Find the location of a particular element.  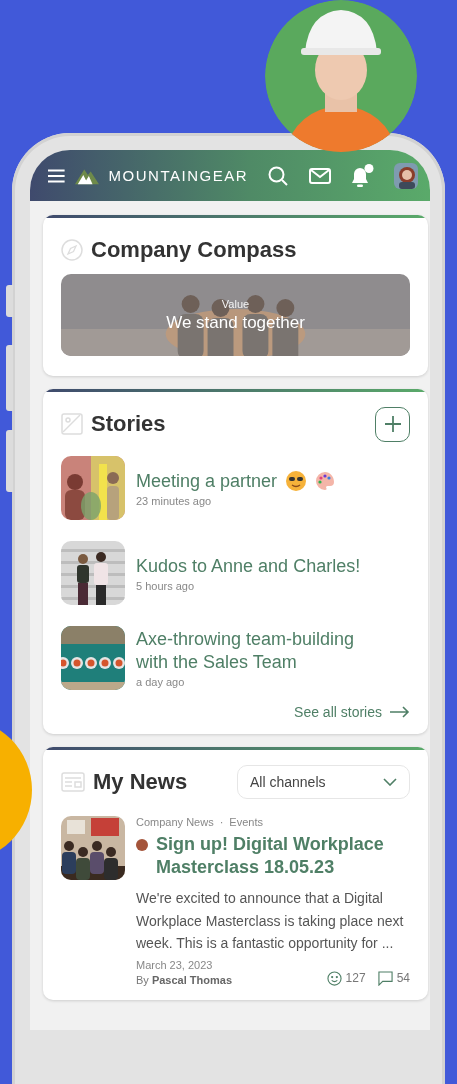

arrow-icon is located at coordinates (400, 712).